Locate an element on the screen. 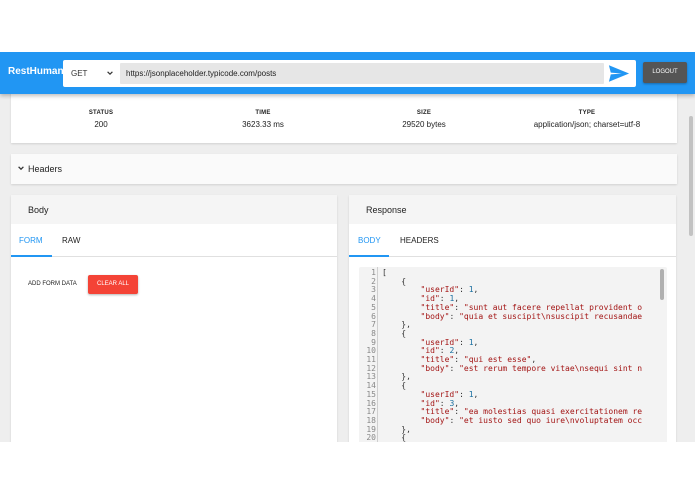  headers-title: Headers is located at coordinates (45, 169).